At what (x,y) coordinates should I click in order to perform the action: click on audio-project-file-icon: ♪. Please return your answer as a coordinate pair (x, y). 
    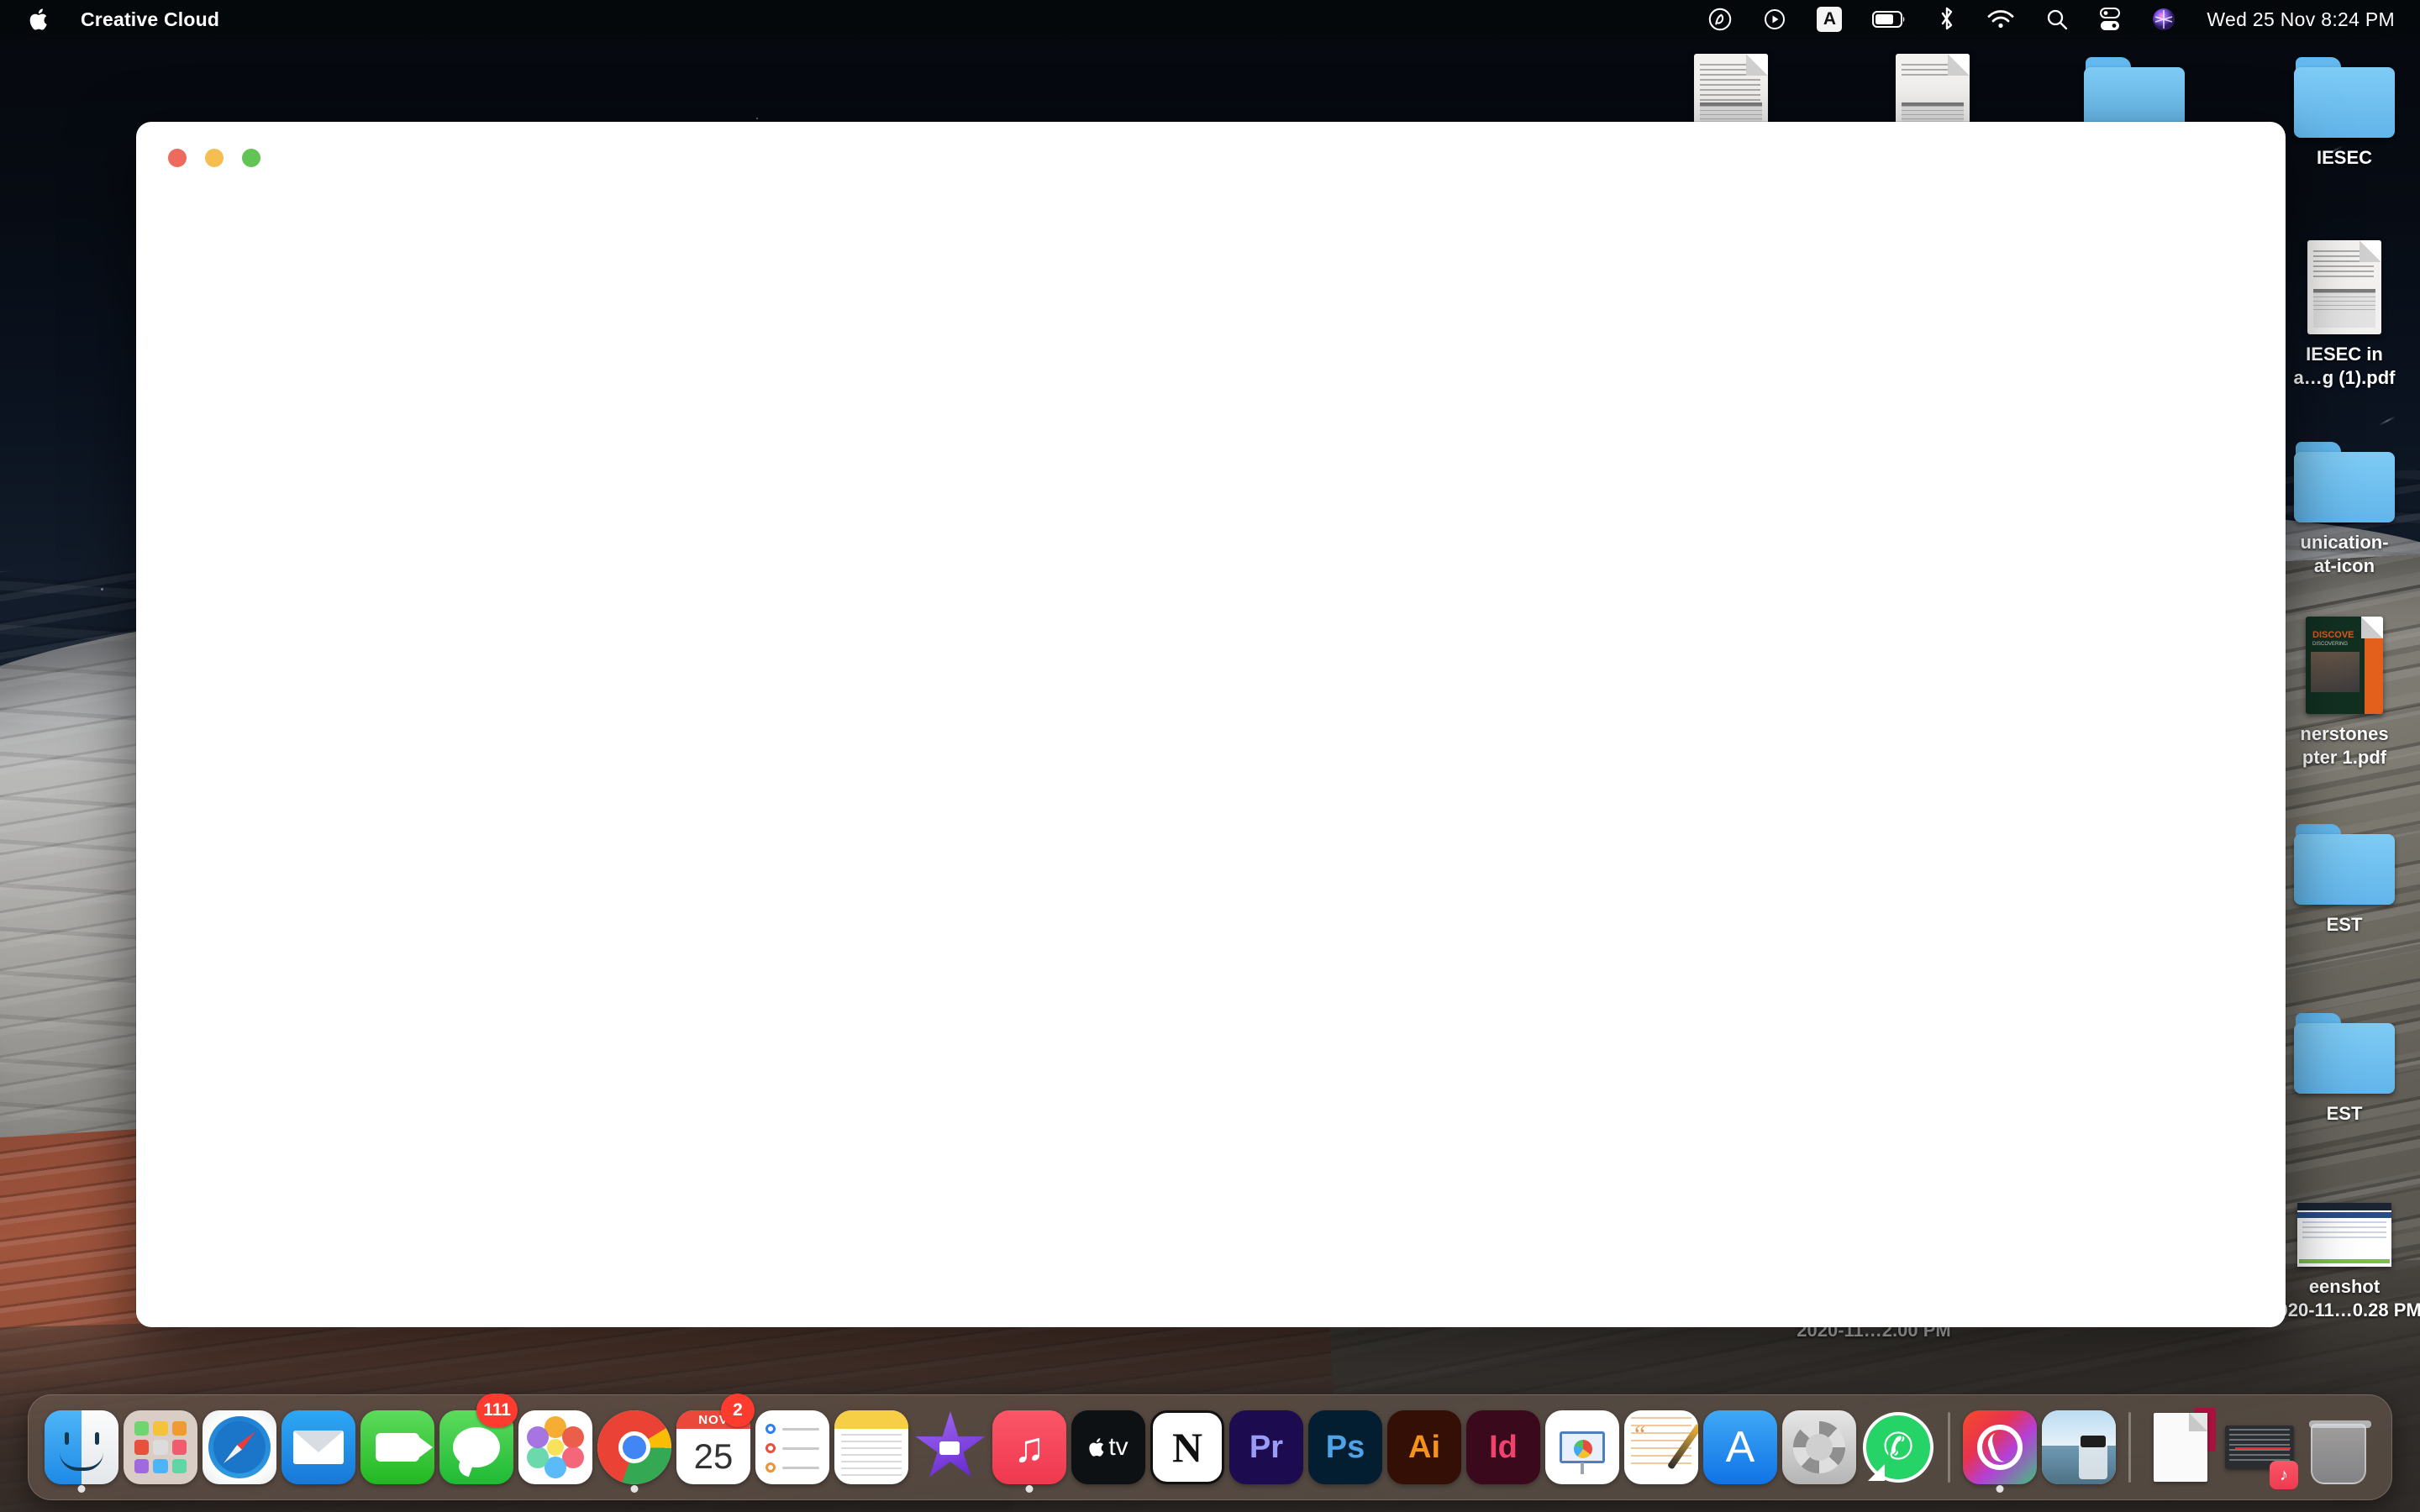
    Looking at the image, I should click on (2261, 1449).